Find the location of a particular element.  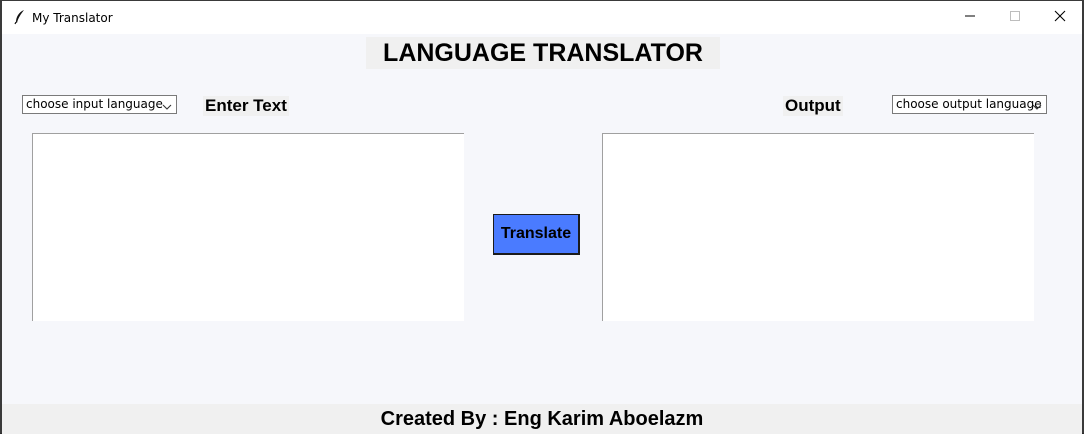

feather-icon is located at coordinates (20, 17).